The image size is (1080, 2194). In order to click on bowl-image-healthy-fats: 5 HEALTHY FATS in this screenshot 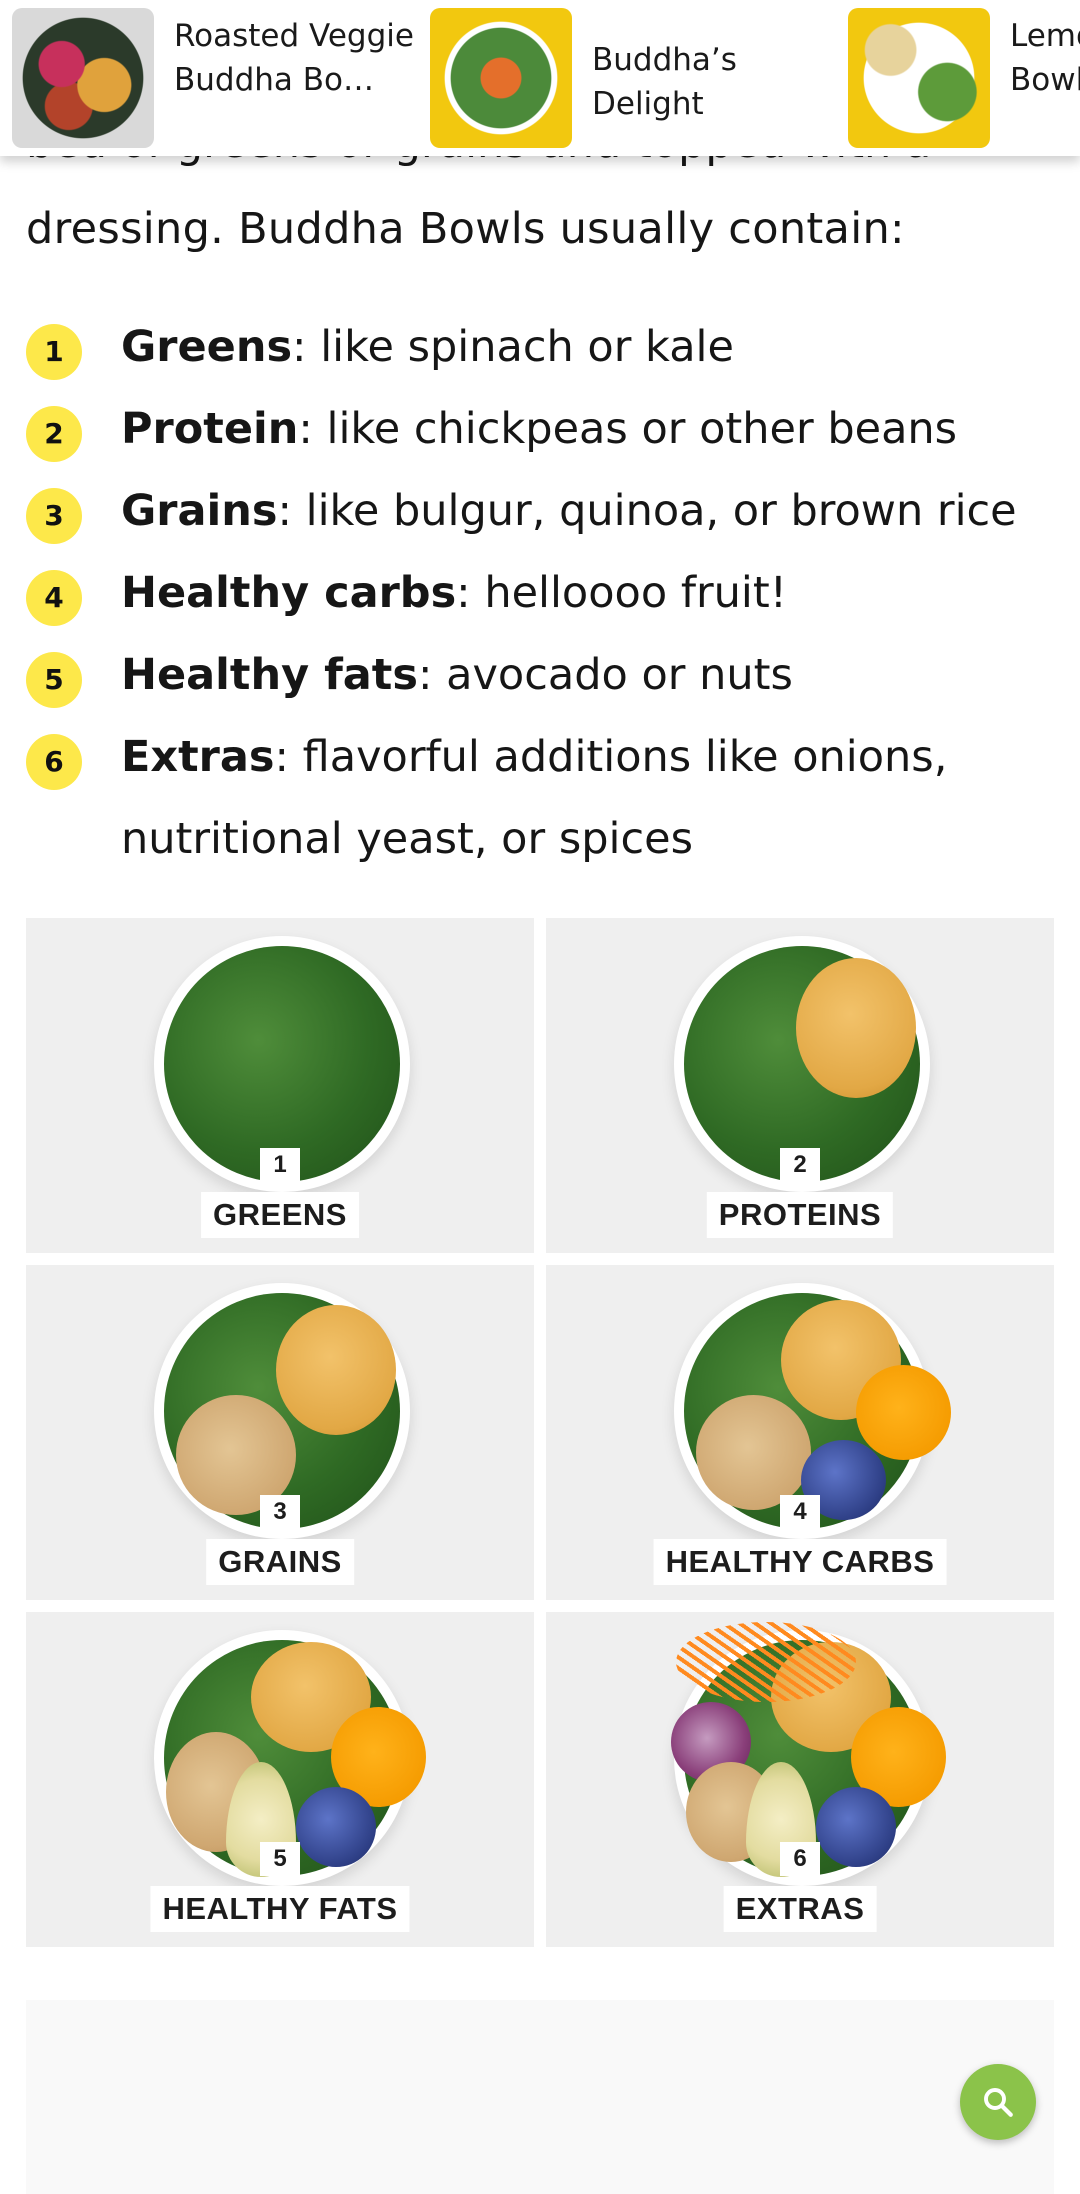, I will do `click(280, 1779)`.